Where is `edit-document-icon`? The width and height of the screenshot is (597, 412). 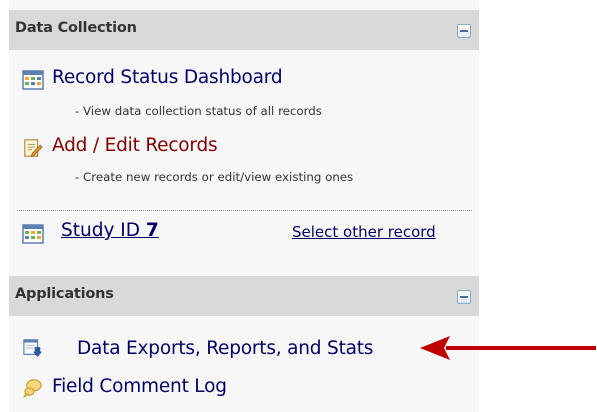
edit-document-icon is located at coordinates (33, 148).